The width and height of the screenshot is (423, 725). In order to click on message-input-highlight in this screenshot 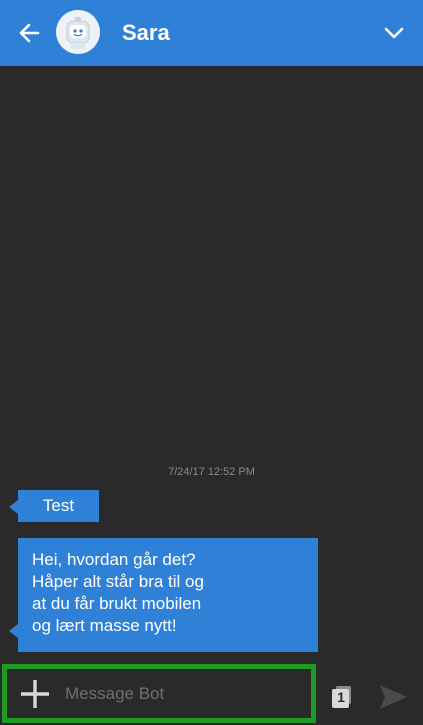, I will do `click(159, 693)`.